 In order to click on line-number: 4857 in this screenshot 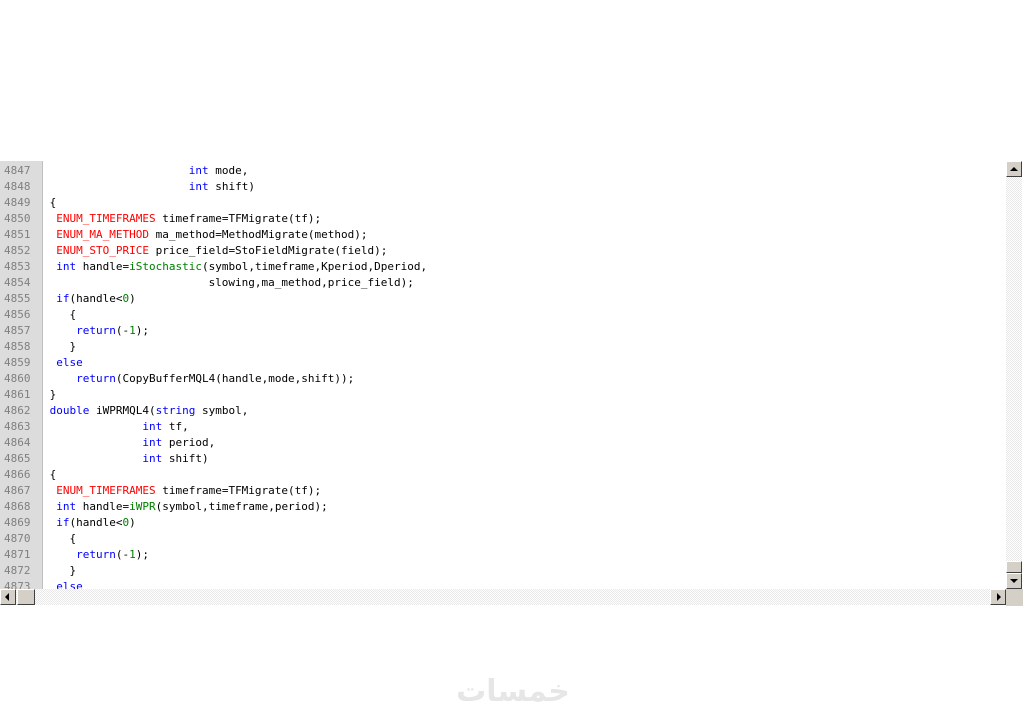, I will do `click(17, 330)`.